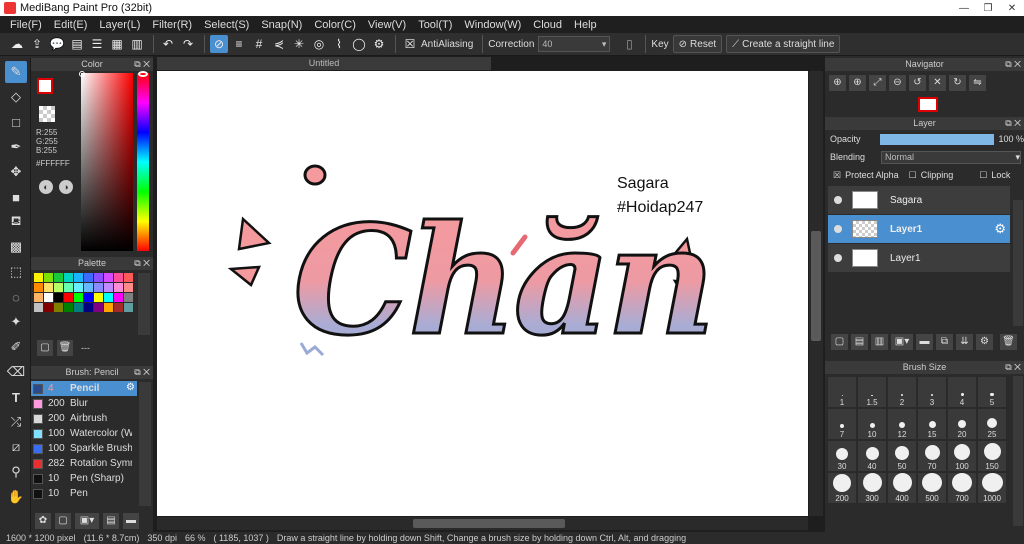 The height and width of the screenshot is (544, 1024). Describe the element at coordinates (77, 44) in the screenshot. I see `note-icon: ▤` at that location.